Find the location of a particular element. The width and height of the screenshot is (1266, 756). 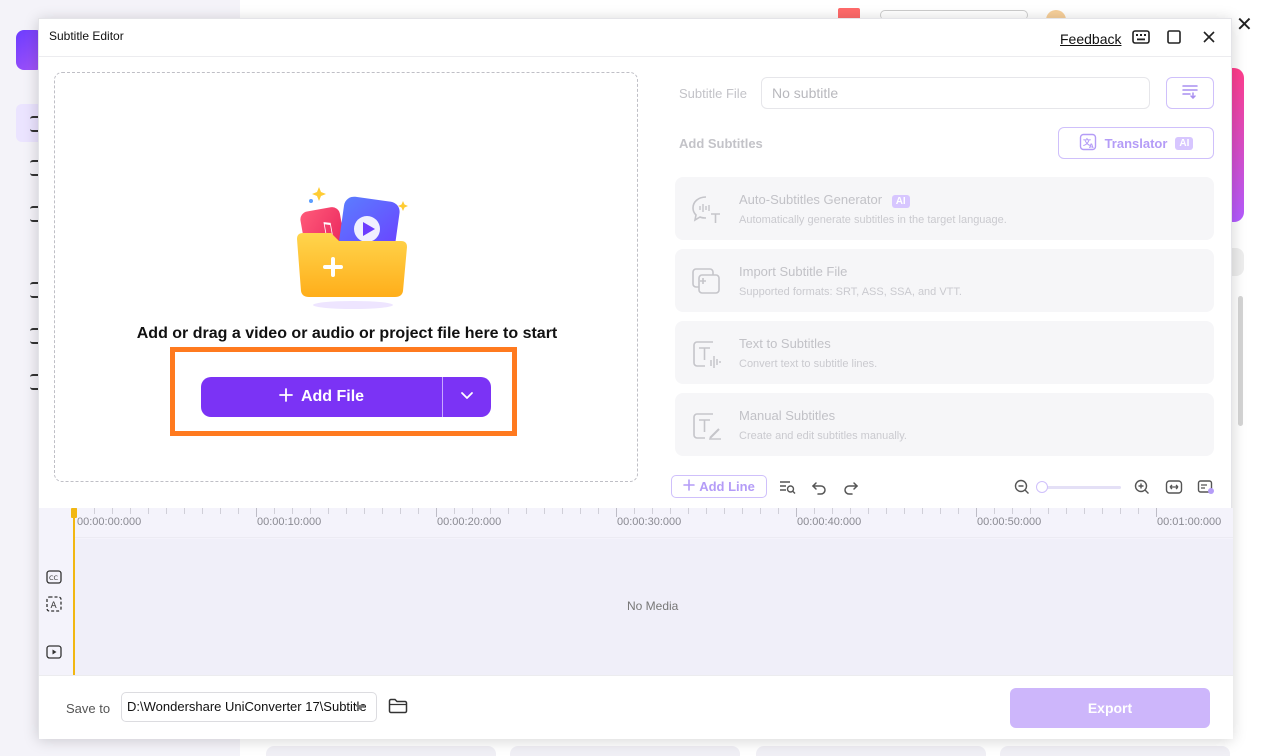

add-file-dropdown is located at coordinates (467, 397).